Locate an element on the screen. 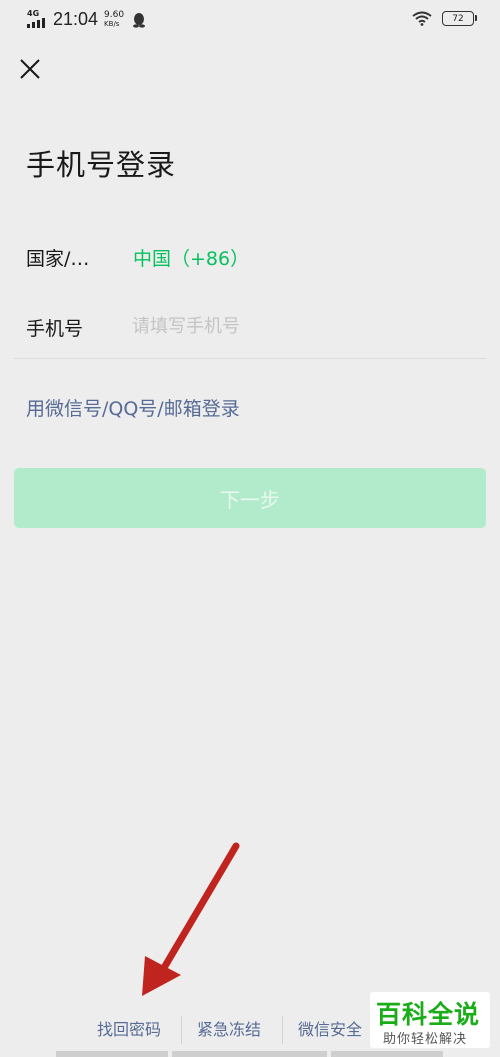  watermark-main-text: 百科全说 is located at coordinates (428, 1014).